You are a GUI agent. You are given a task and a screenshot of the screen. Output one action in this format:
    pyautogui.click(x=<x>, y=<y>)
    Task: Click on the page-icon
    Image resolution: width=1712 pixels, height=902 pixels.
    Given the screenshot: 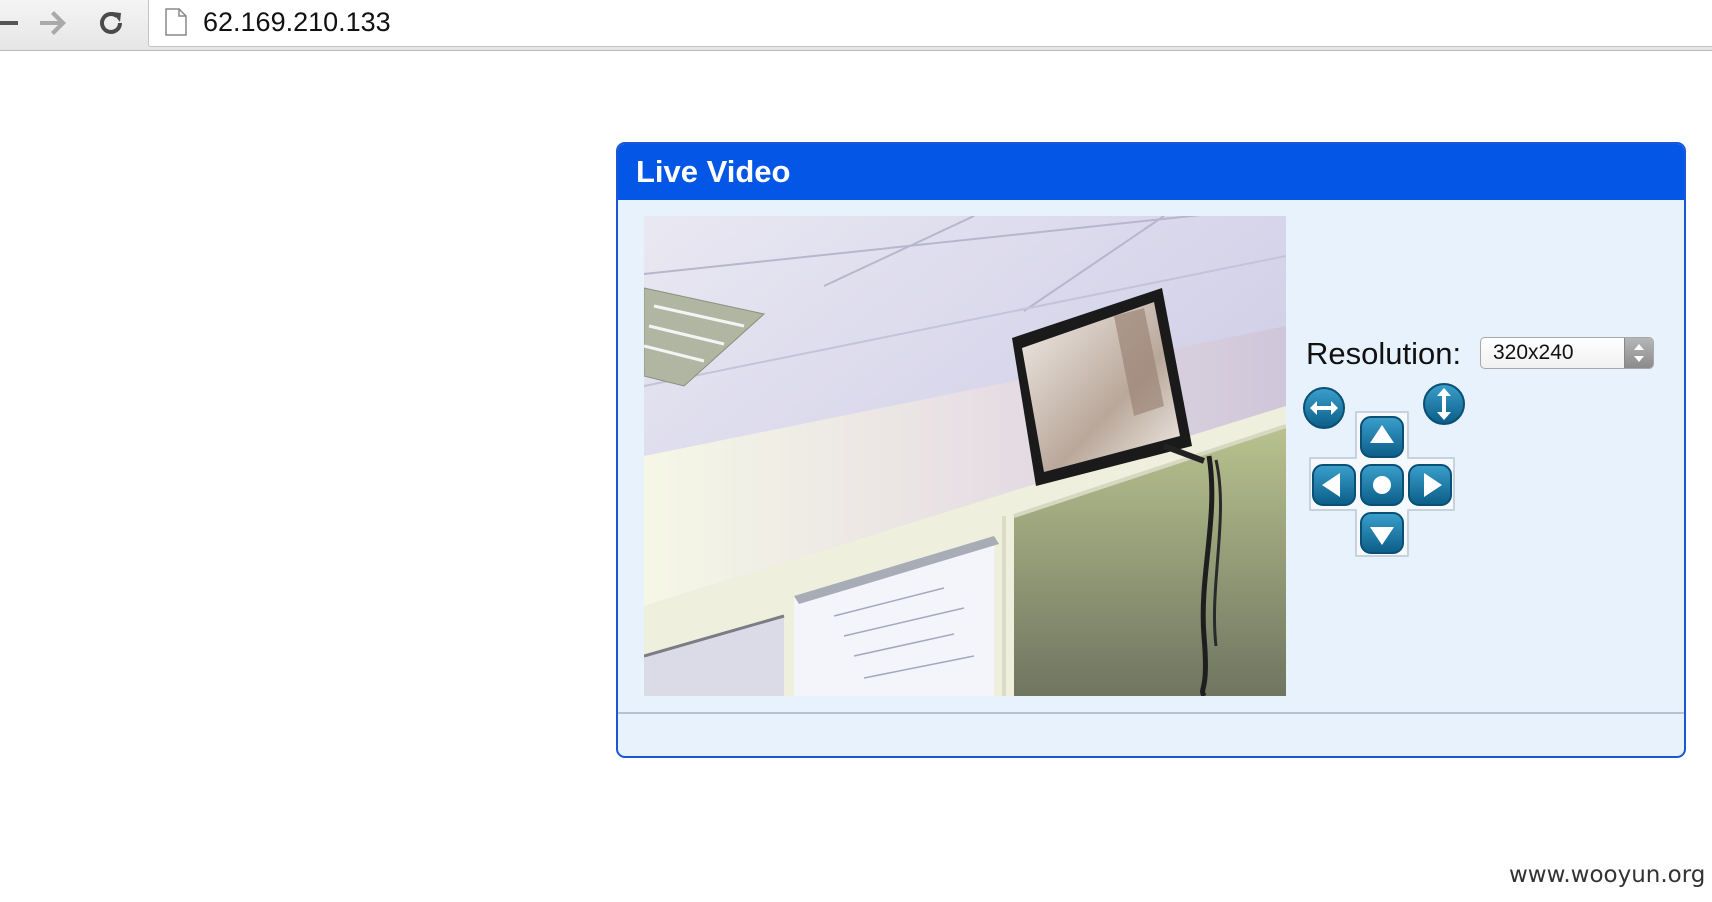 What is the action you would take?
    pyautogui.click(x=176, y=24)
    